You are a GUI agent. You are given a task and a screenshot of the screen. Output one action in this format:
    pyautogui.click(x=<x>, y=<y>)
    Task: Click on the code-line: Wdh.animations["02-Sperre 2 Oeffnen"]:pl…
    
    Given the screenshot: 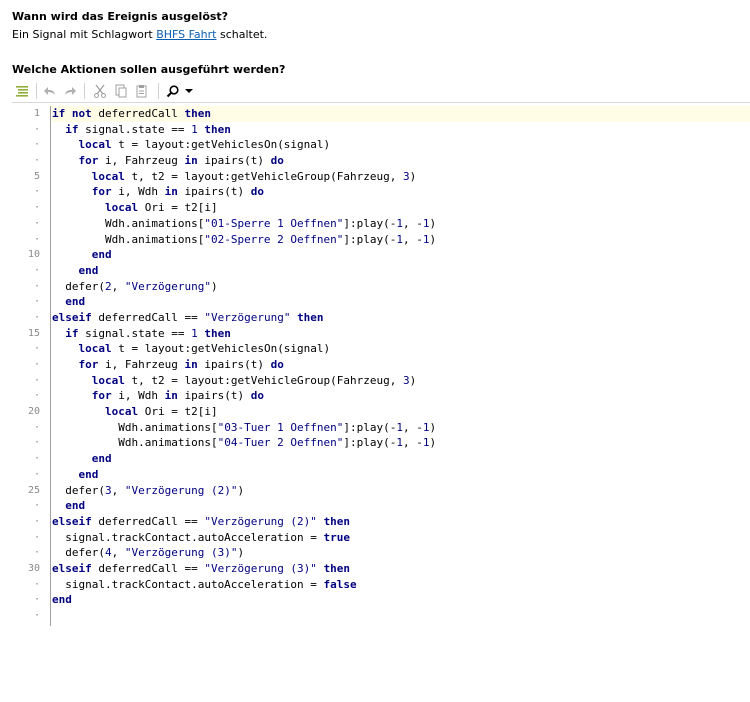 What is the action you would take?
    pyautogui.click(x=401, y=240)
    